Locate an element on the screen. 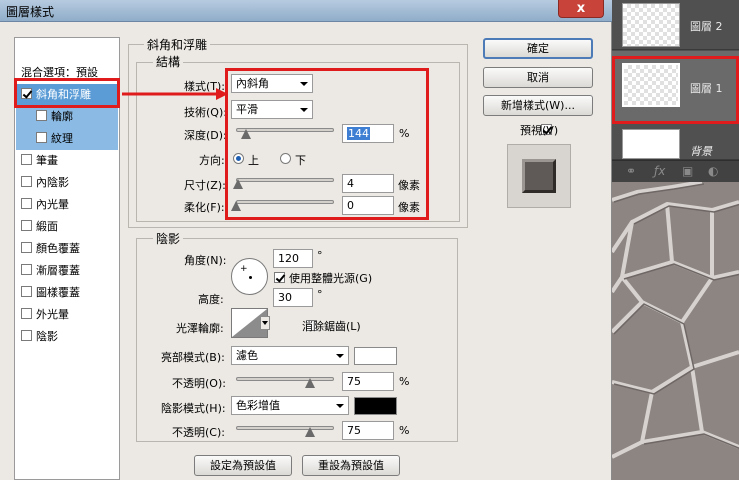  global-light-label: 使用整體光源(G) is located at coordinates (331, 278).